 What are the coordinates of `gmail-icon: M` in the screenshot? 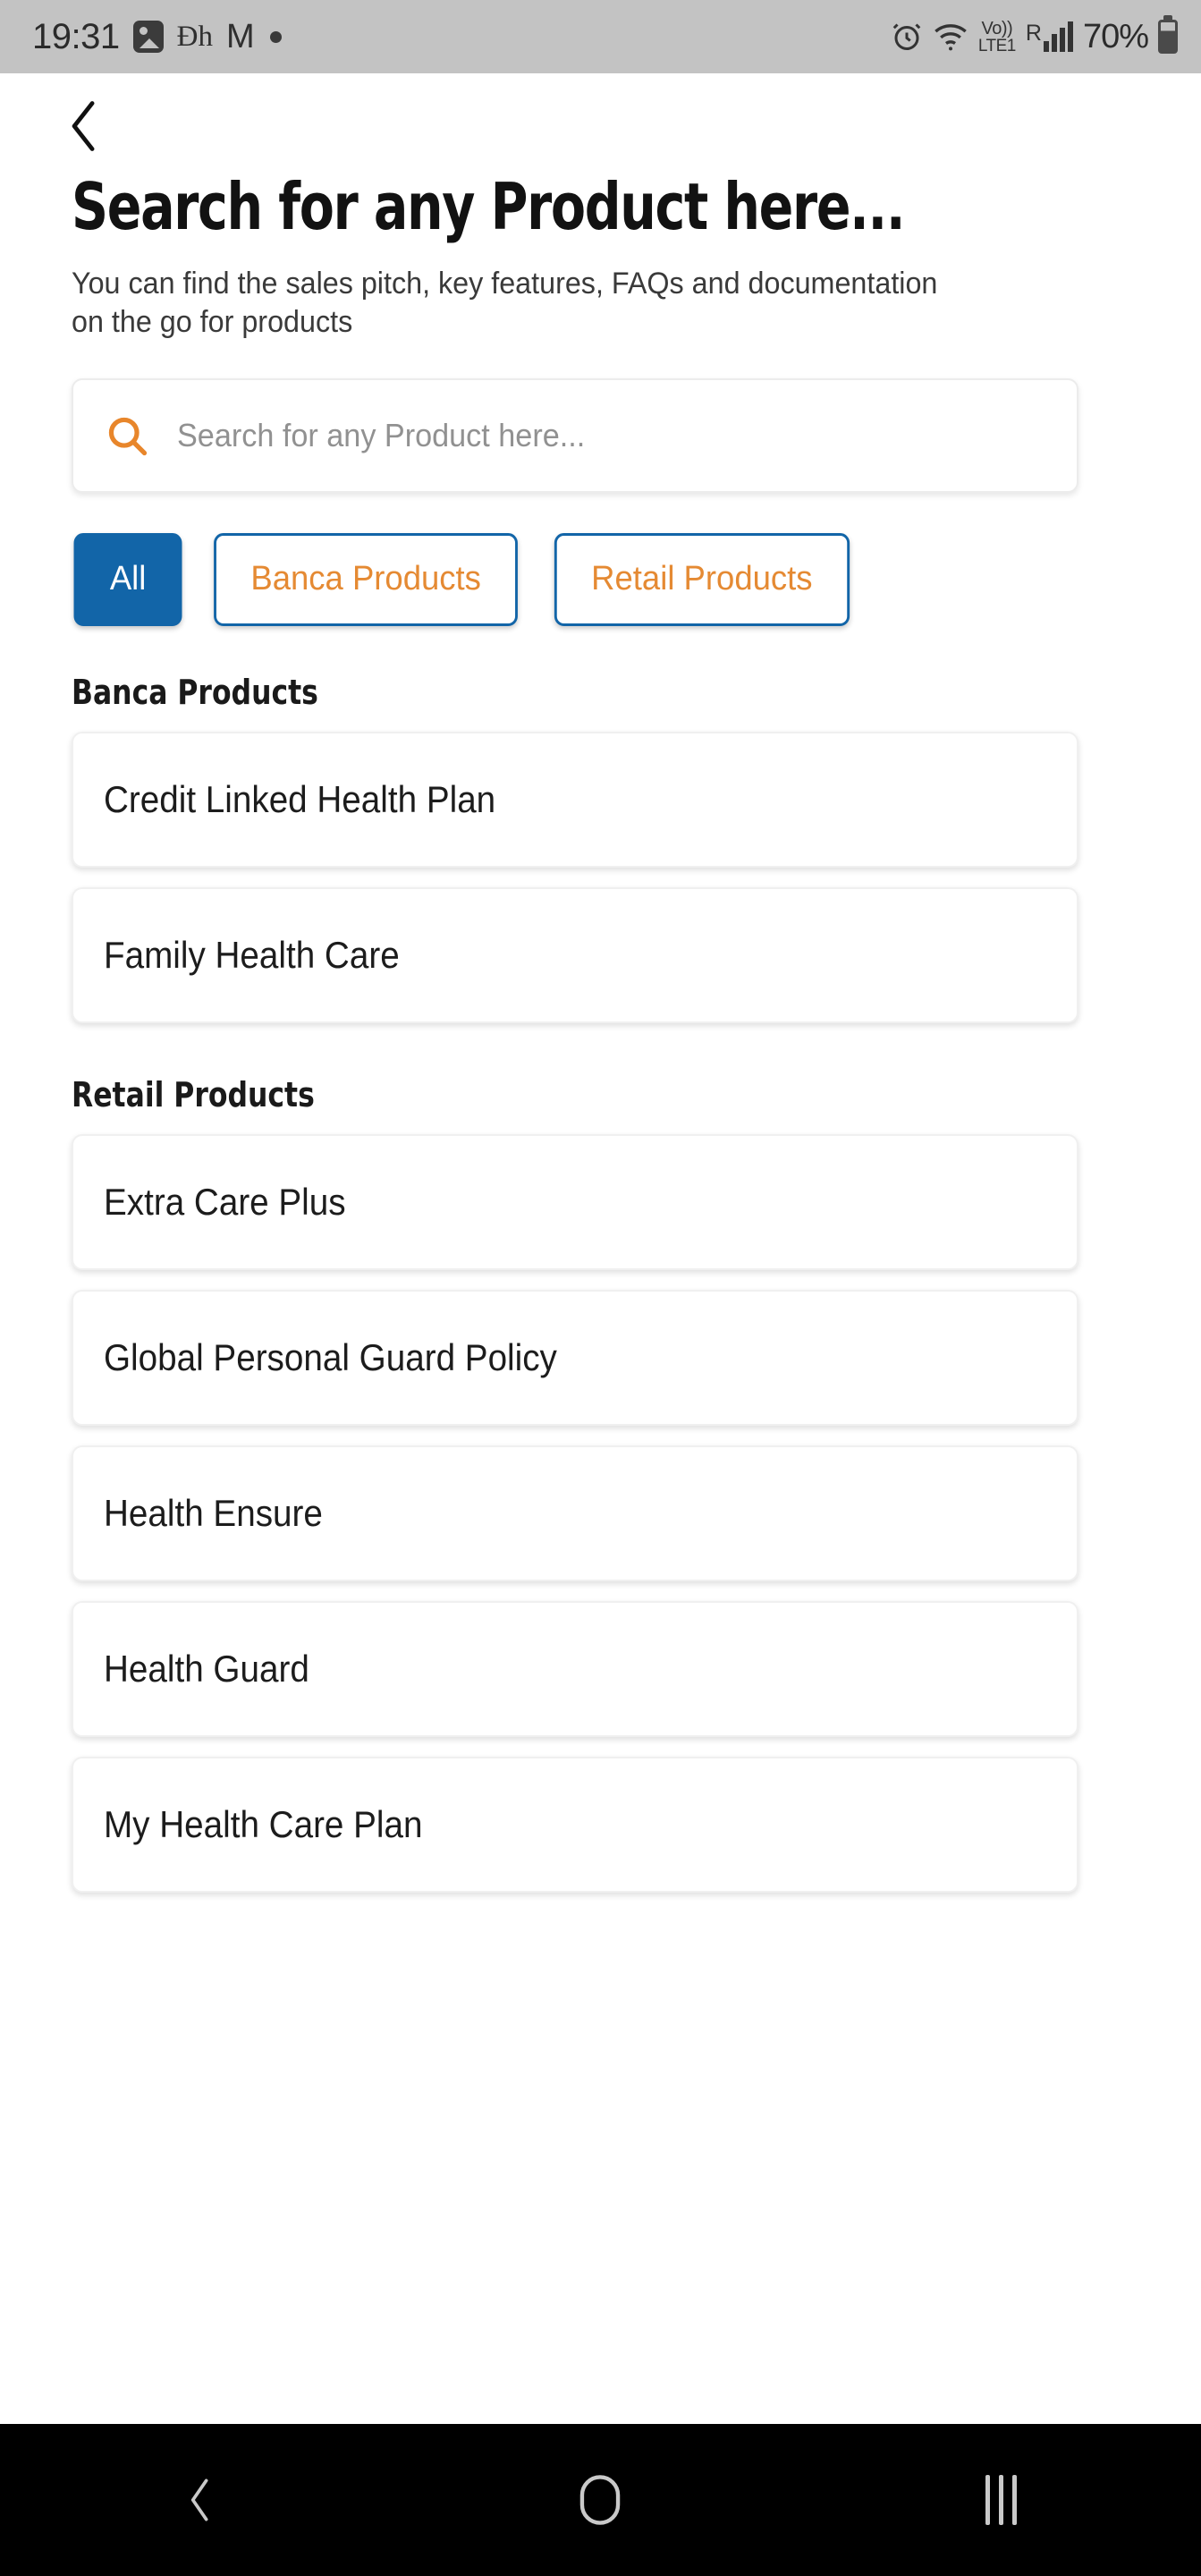 It's located at (240, 36).